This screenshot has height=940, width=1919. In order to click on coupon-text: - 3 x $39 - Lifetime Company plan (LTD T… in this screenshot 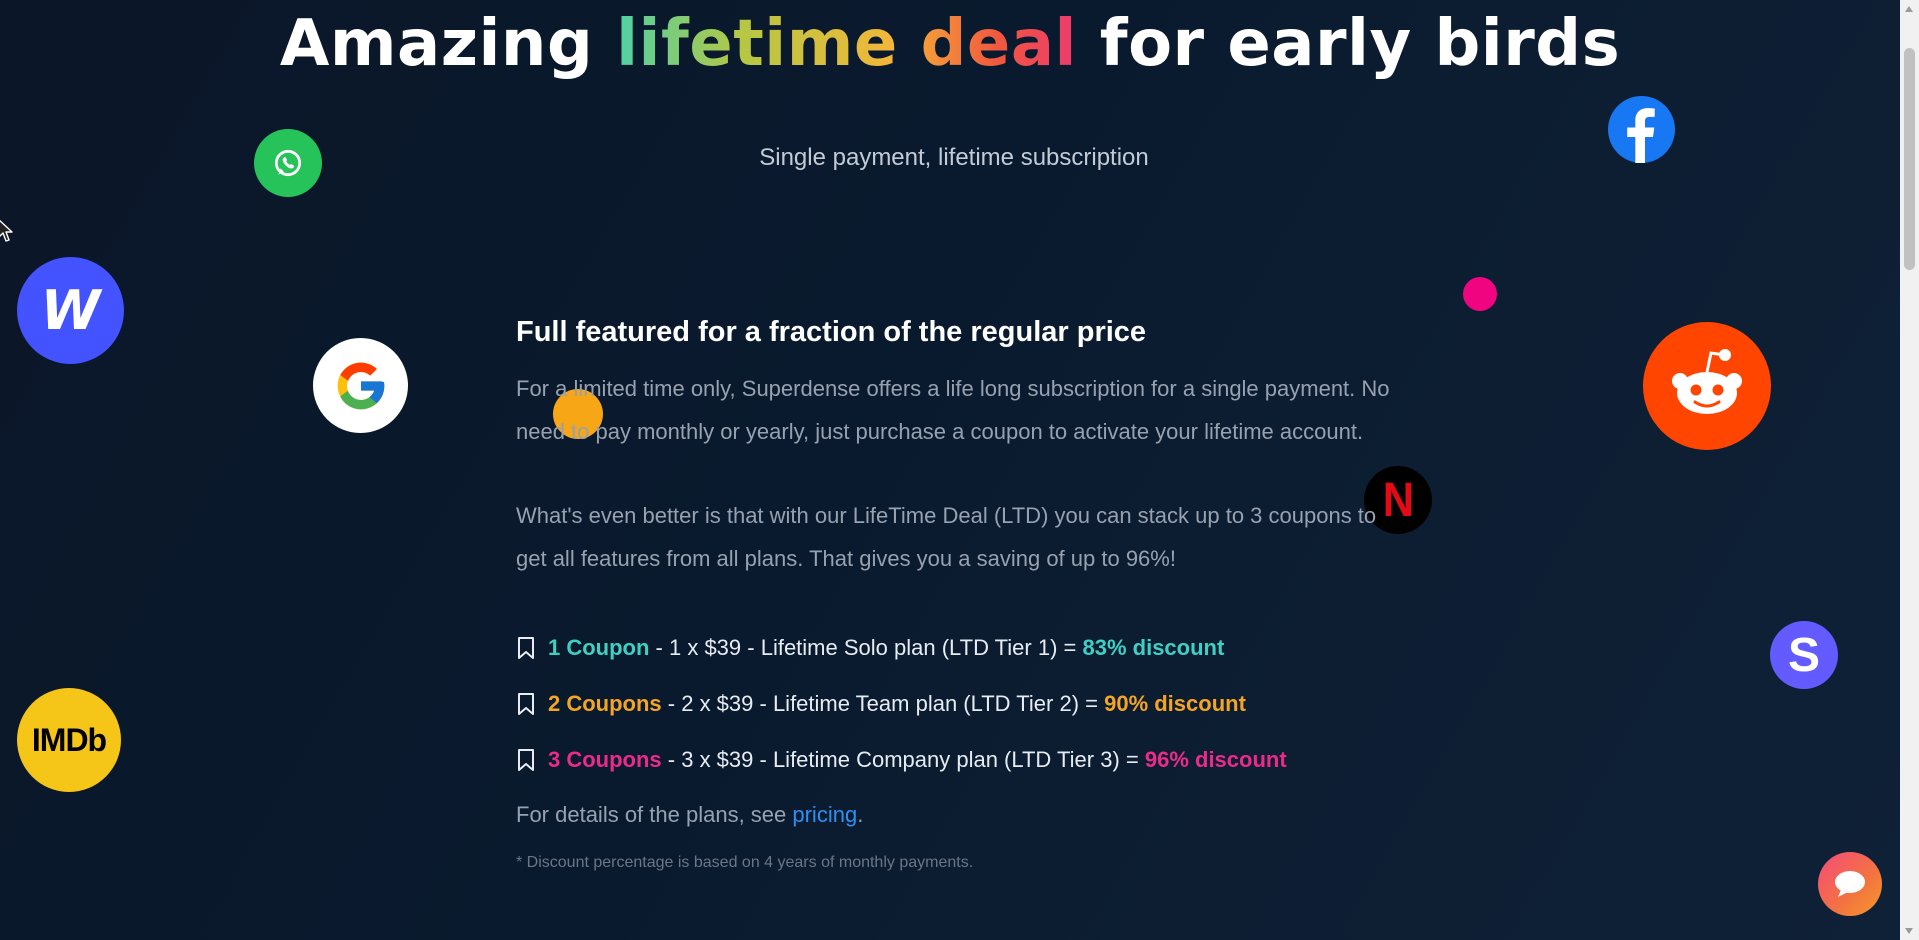, I will do `click(903, 759)`.